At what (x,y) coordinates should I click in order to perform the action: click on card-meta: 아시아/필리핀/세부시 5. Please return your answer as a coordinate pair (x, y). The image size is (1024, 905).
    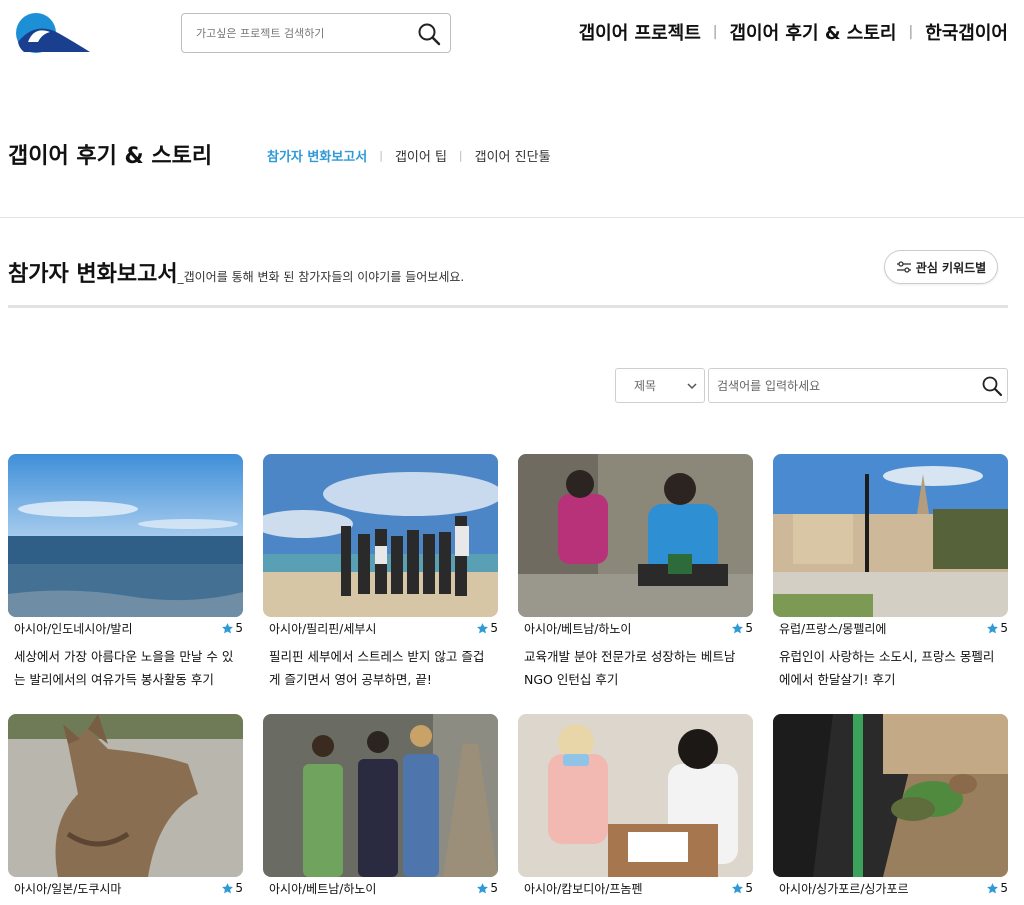
    Looking at the image, I should click on (380, 628).